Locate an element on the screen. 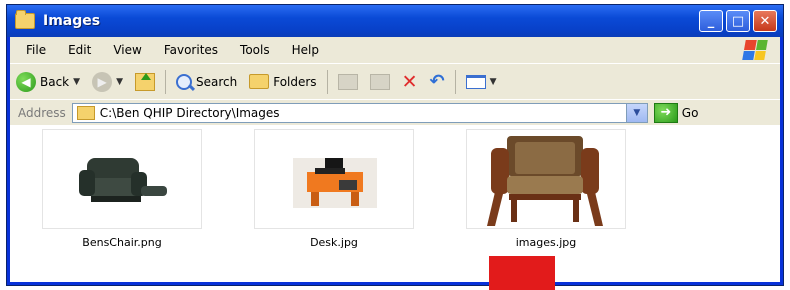 Image resolution: width=790 pixels, height=290 pixels. title-bar: Images _ □ ✕ is located at coordinates (395, 21).